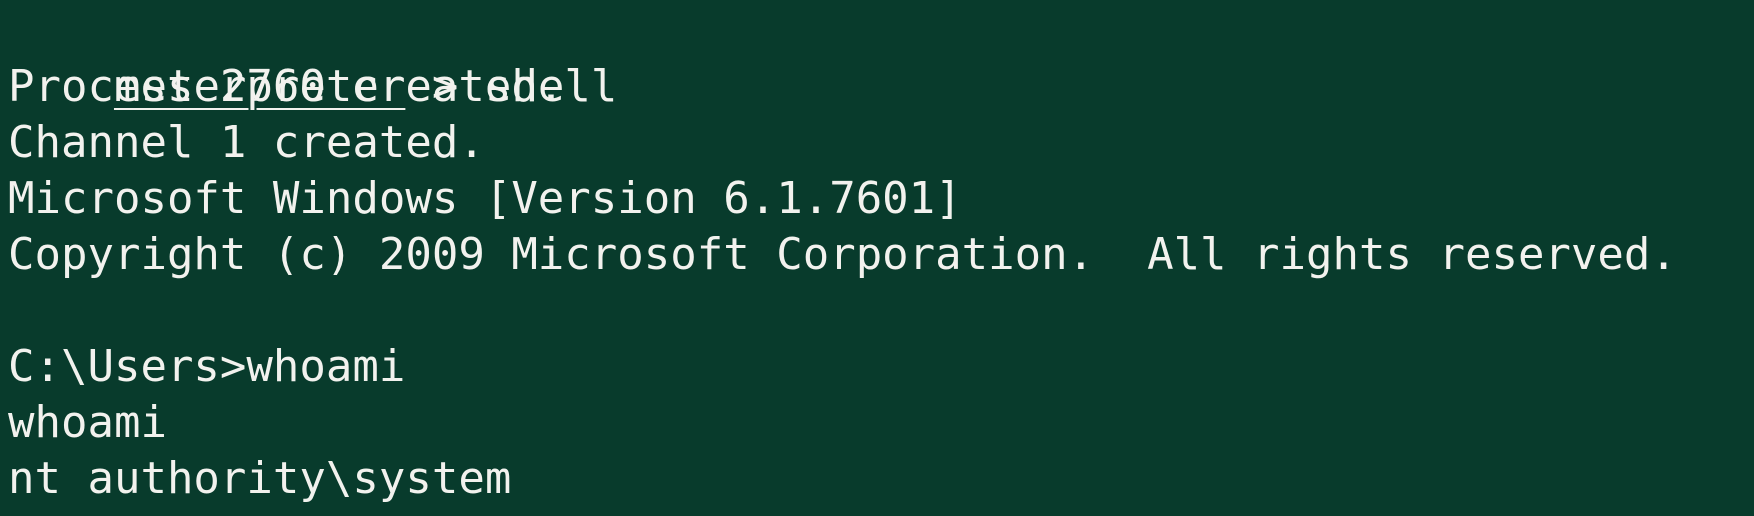 The height and width of the screenshot is (516, 1754). What do you see at coordinates (246, 142) in the screenshot?
I see `channel-created-line: Channel 1 created.` at bounding box center [246, 142].